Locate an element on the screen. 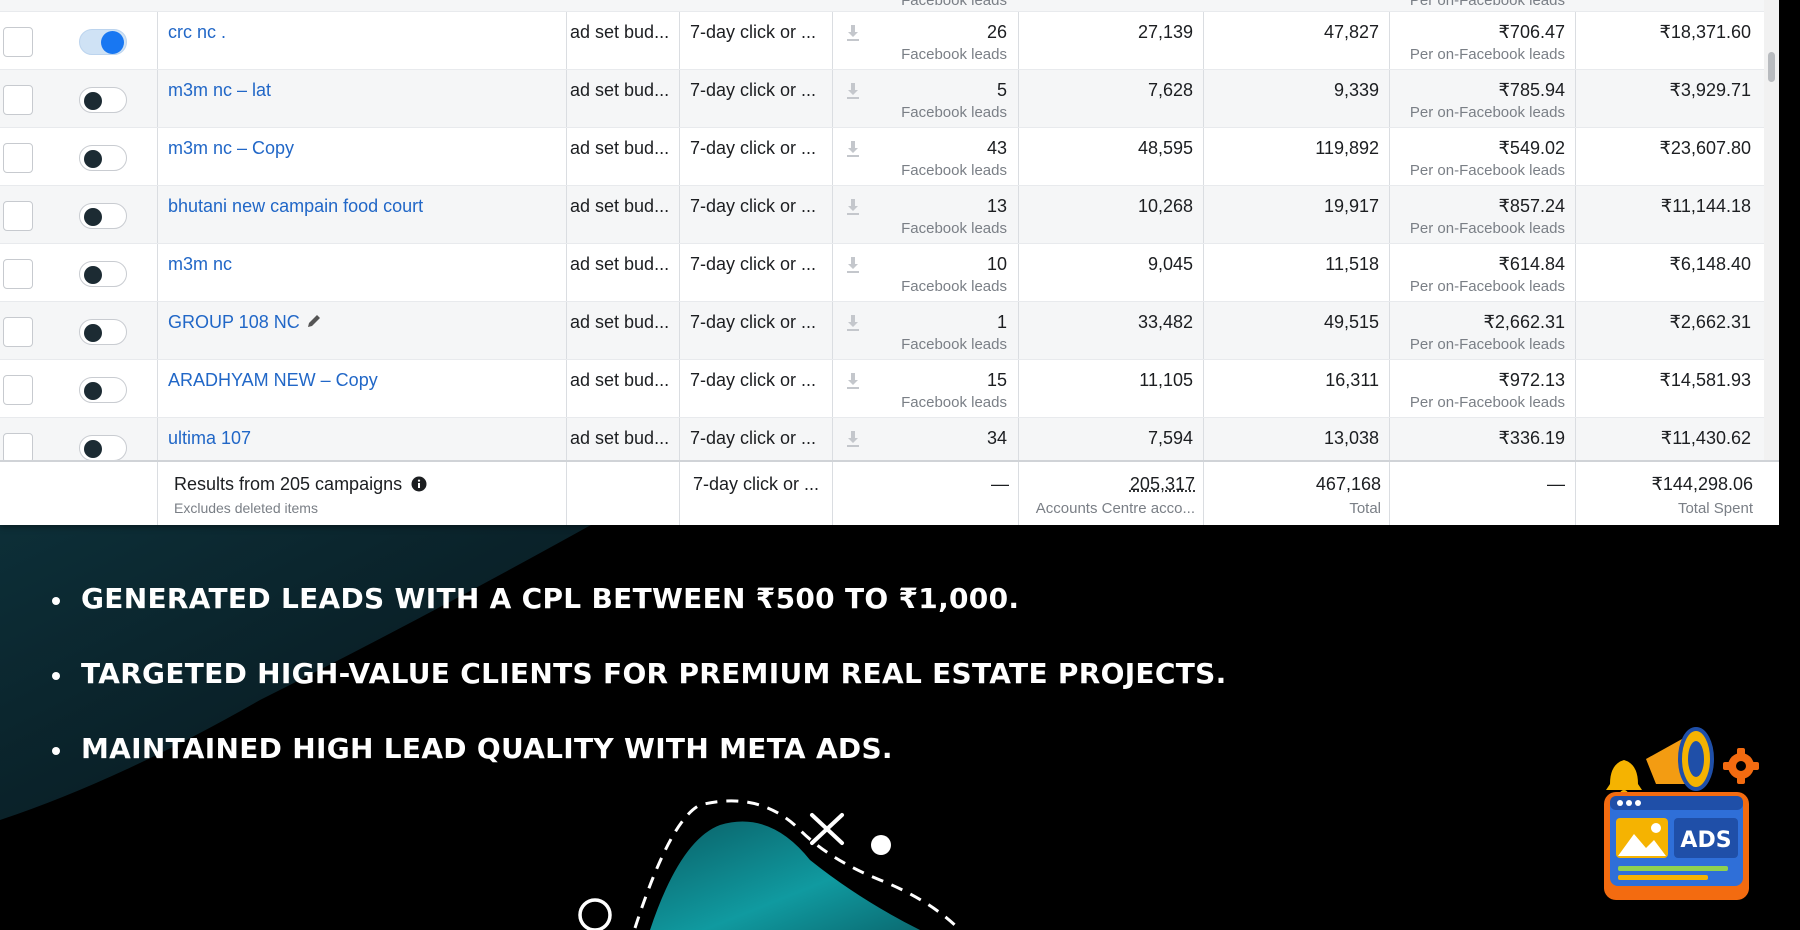 Image resolution: width=1800 pixels, height=930 pixels. campaign-name-link: m3m nc is located at coordinates (200, 264).